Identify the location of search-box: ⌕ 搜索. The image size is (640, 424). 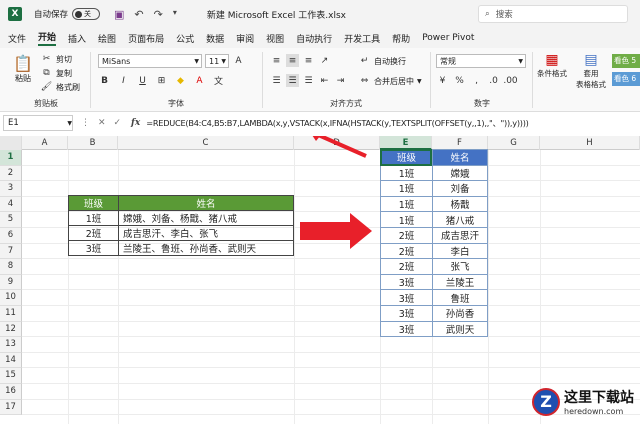
(553, 14).